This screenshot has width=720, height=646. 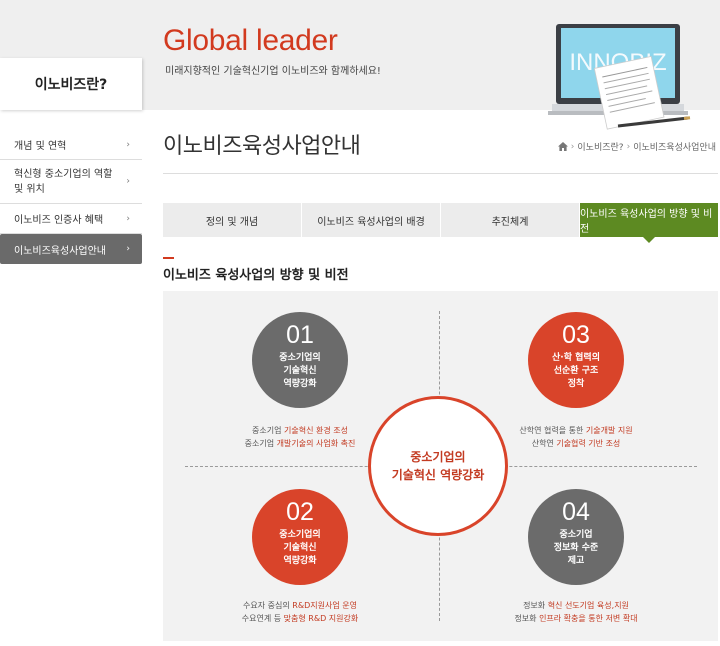 I want to click on desc-highlight: 인프라 확충을 통한 저변 확대, so click(x=588, y=618).